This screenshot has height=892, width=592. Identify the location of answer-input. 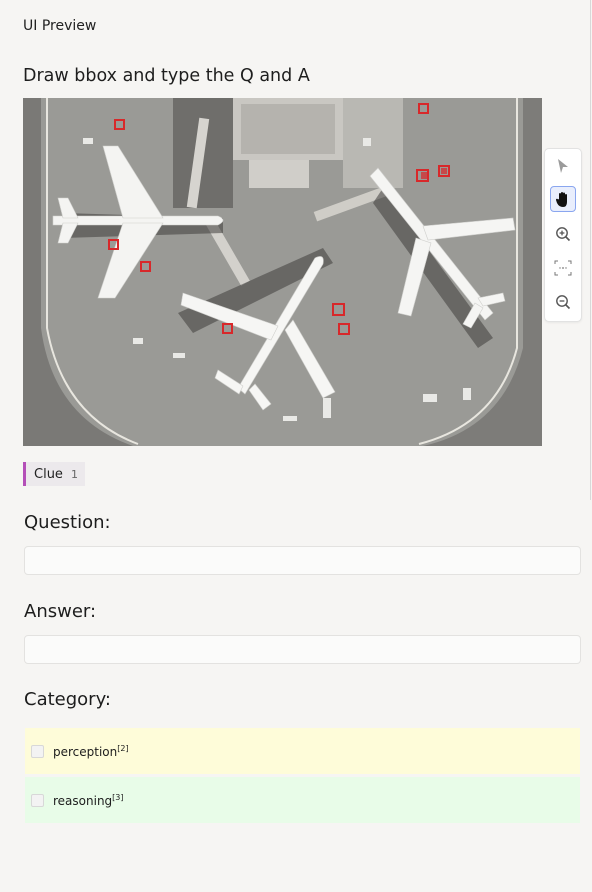
(302, 649).